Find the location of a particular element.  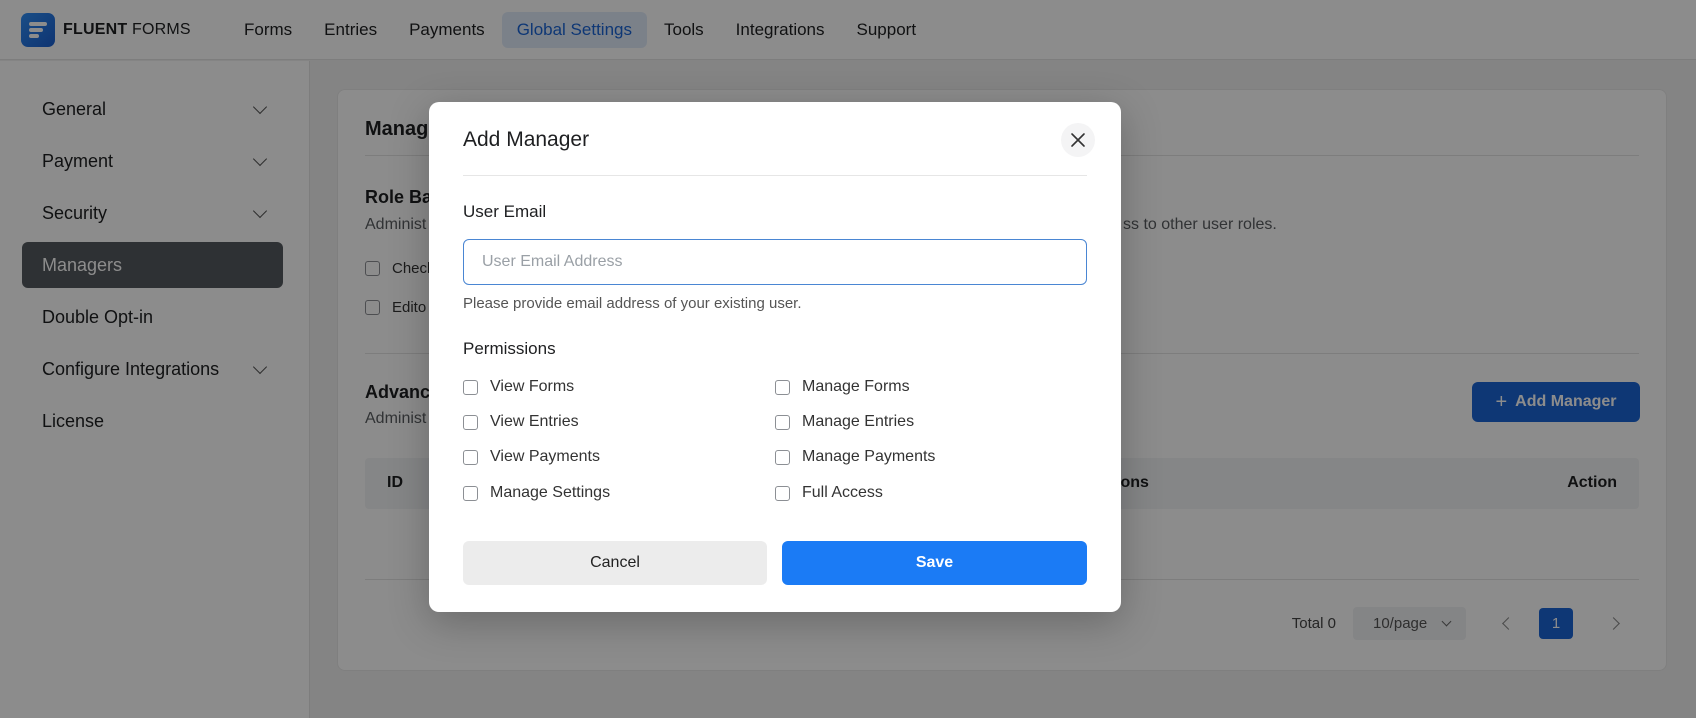

permission-full-access: Full Access is located at coordinates (829, 493).